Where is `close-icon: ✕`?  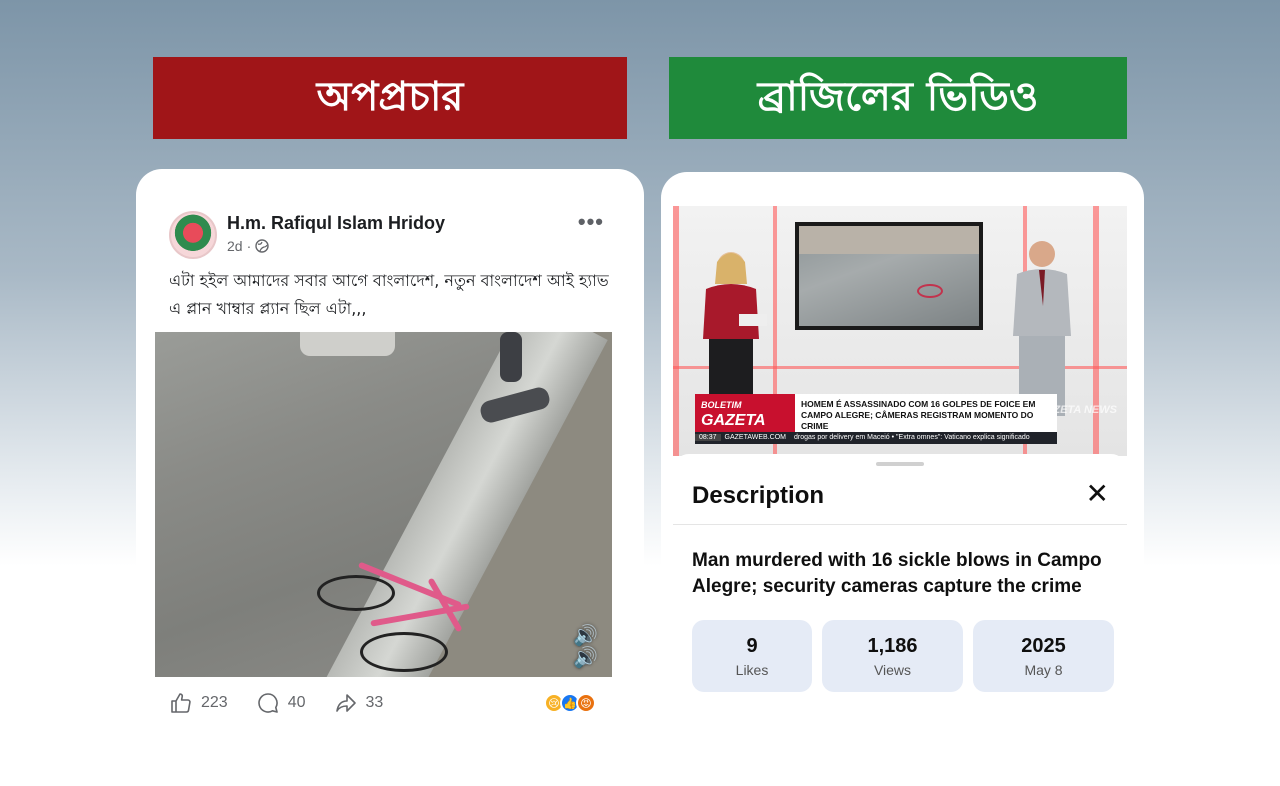
close-icon: ✕ is located at coordinates (1097, 494).